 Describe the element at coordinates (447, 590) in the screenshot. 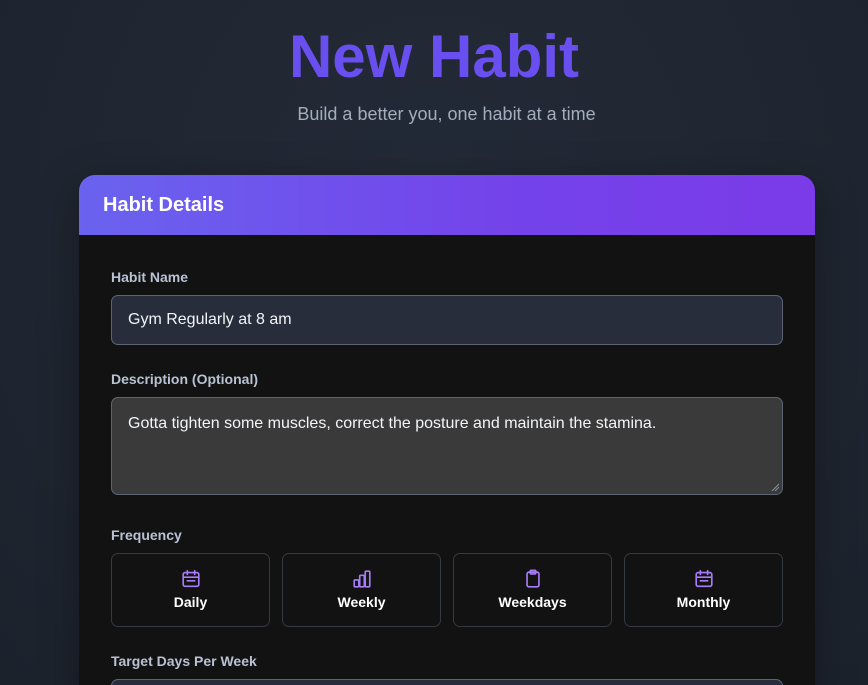

I see `frequency-options: Daily Weekly Weekdays Monthly` at that location.